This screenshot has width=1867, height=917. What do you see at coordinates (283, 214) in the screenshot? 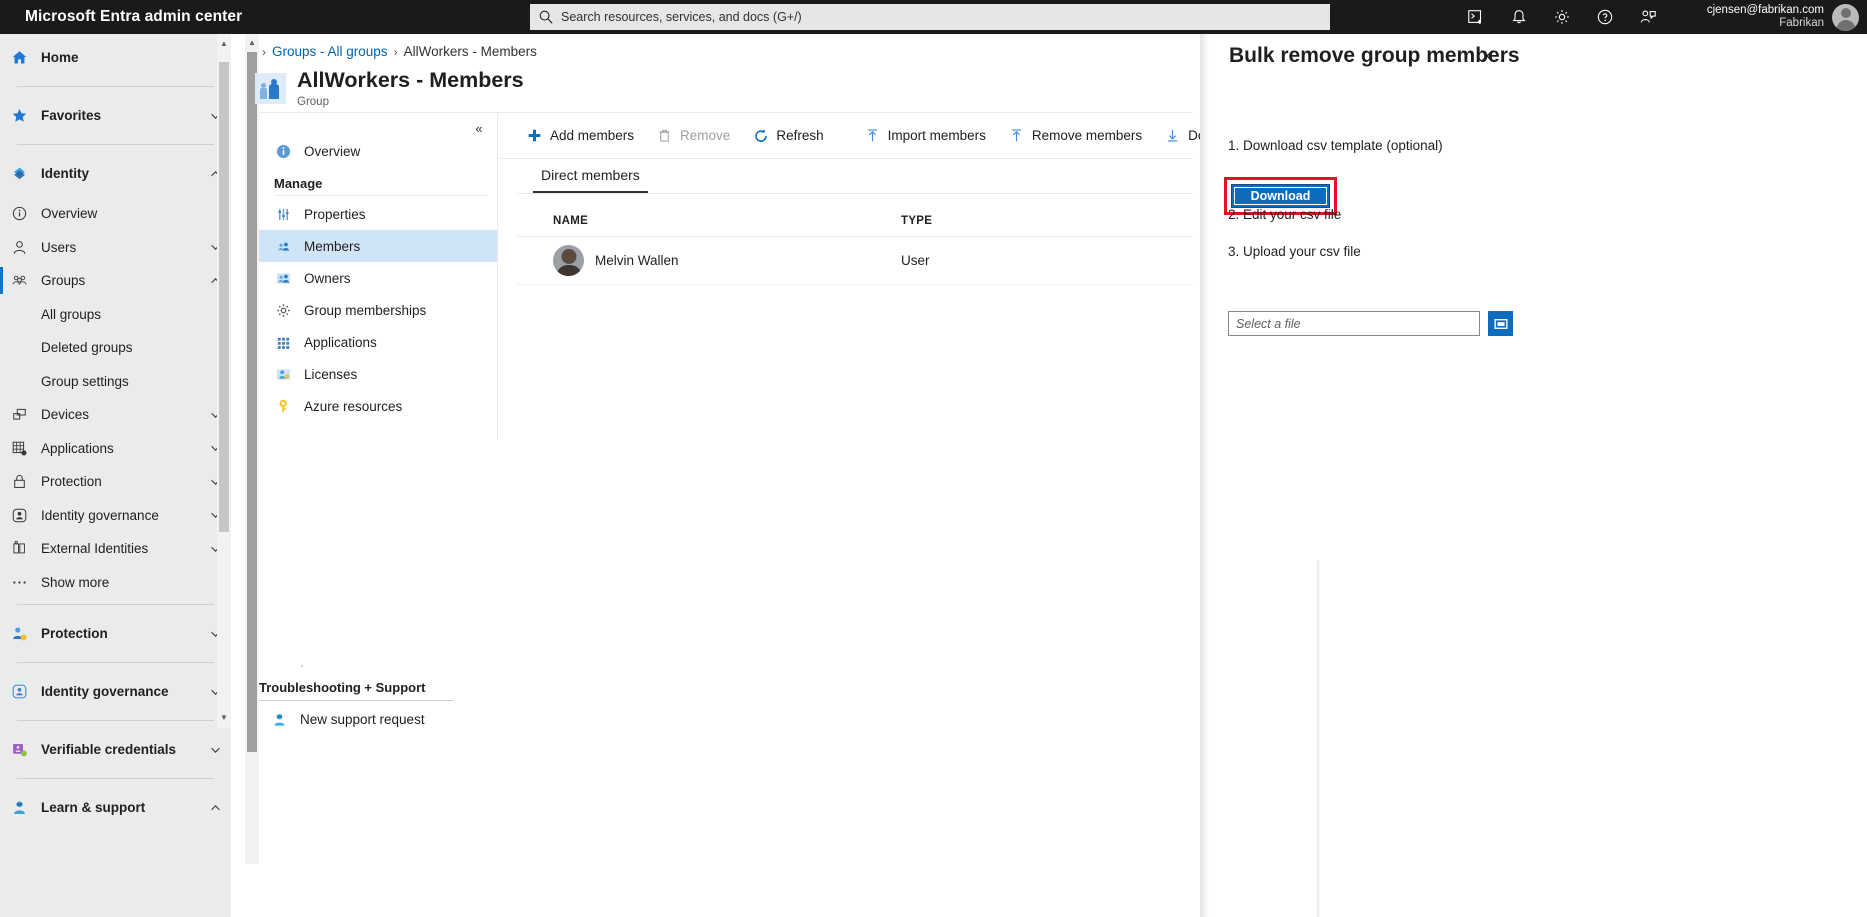
I see `sliders-icon` at bounding box center [283, 214].